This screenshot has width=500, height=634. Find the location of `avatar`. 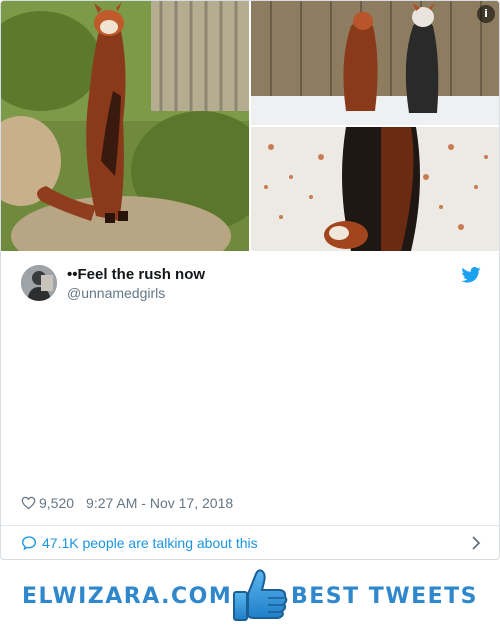

avatar is located at coordinates (39, 283).